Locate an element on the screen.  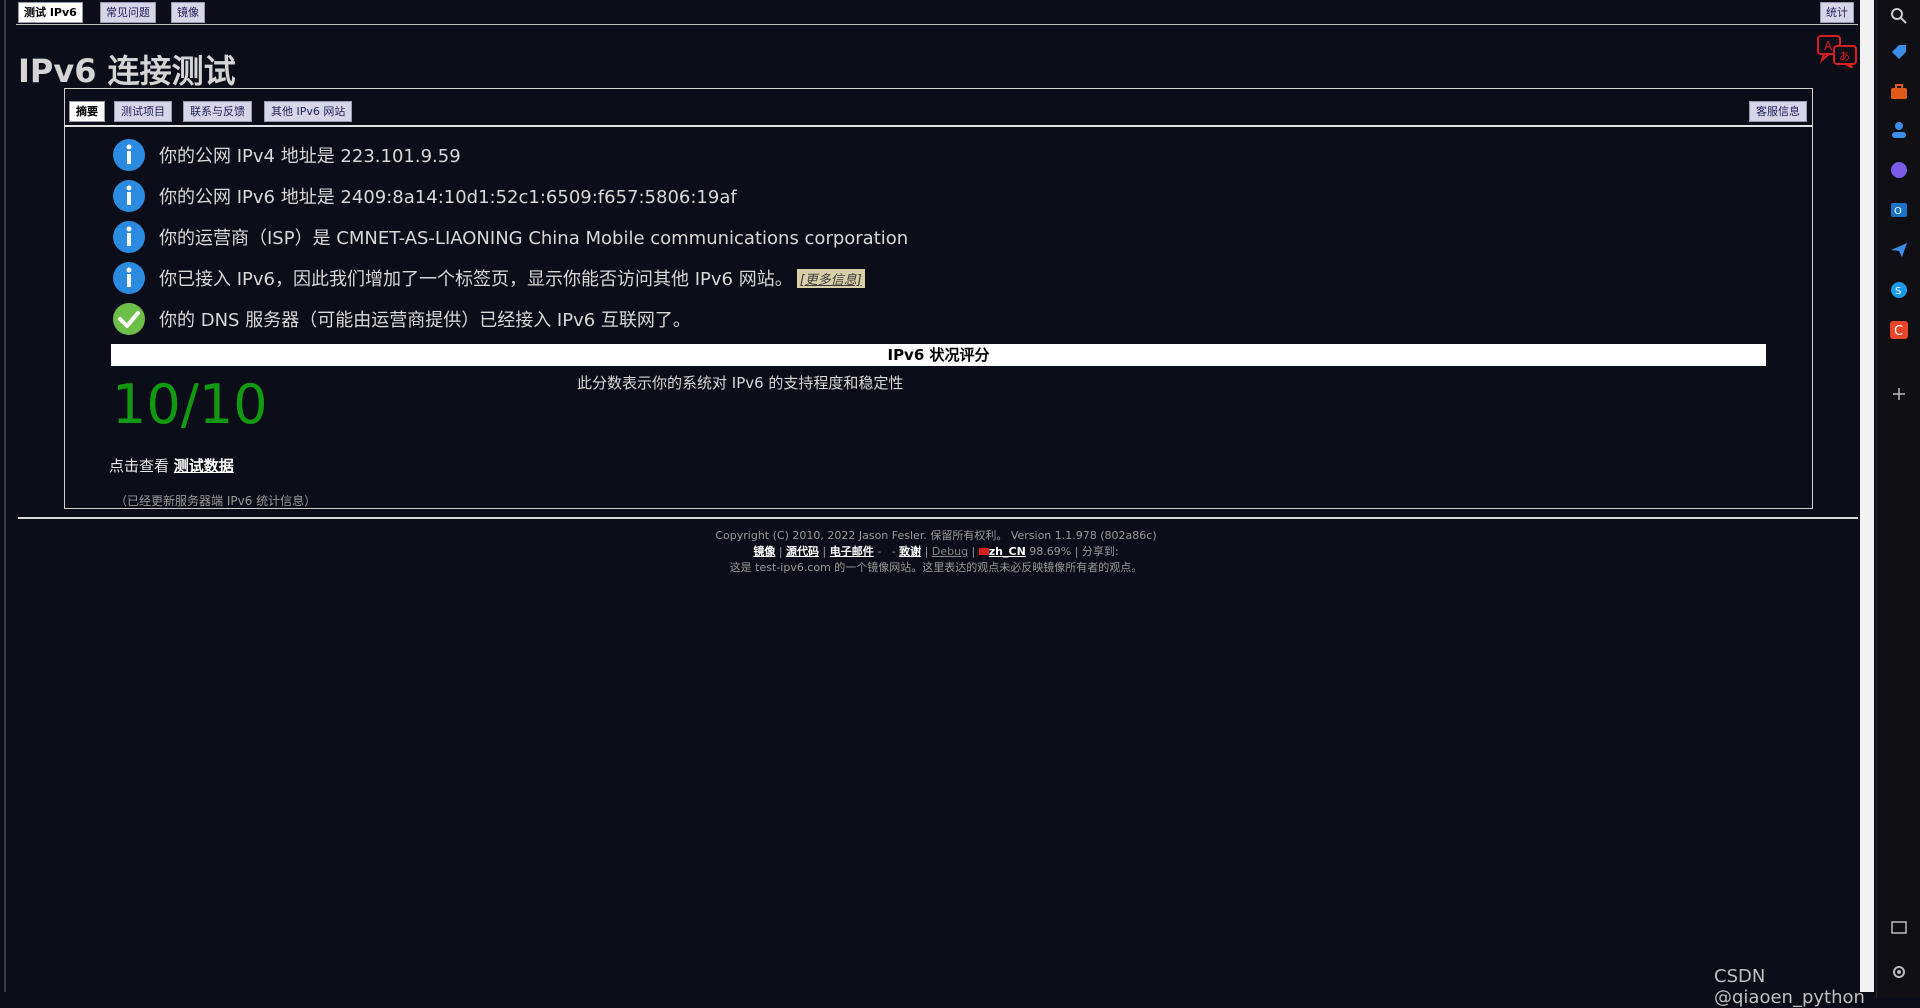
tab-test-ipv6: 测试 IPv6 is located at coordinates (50, 12).